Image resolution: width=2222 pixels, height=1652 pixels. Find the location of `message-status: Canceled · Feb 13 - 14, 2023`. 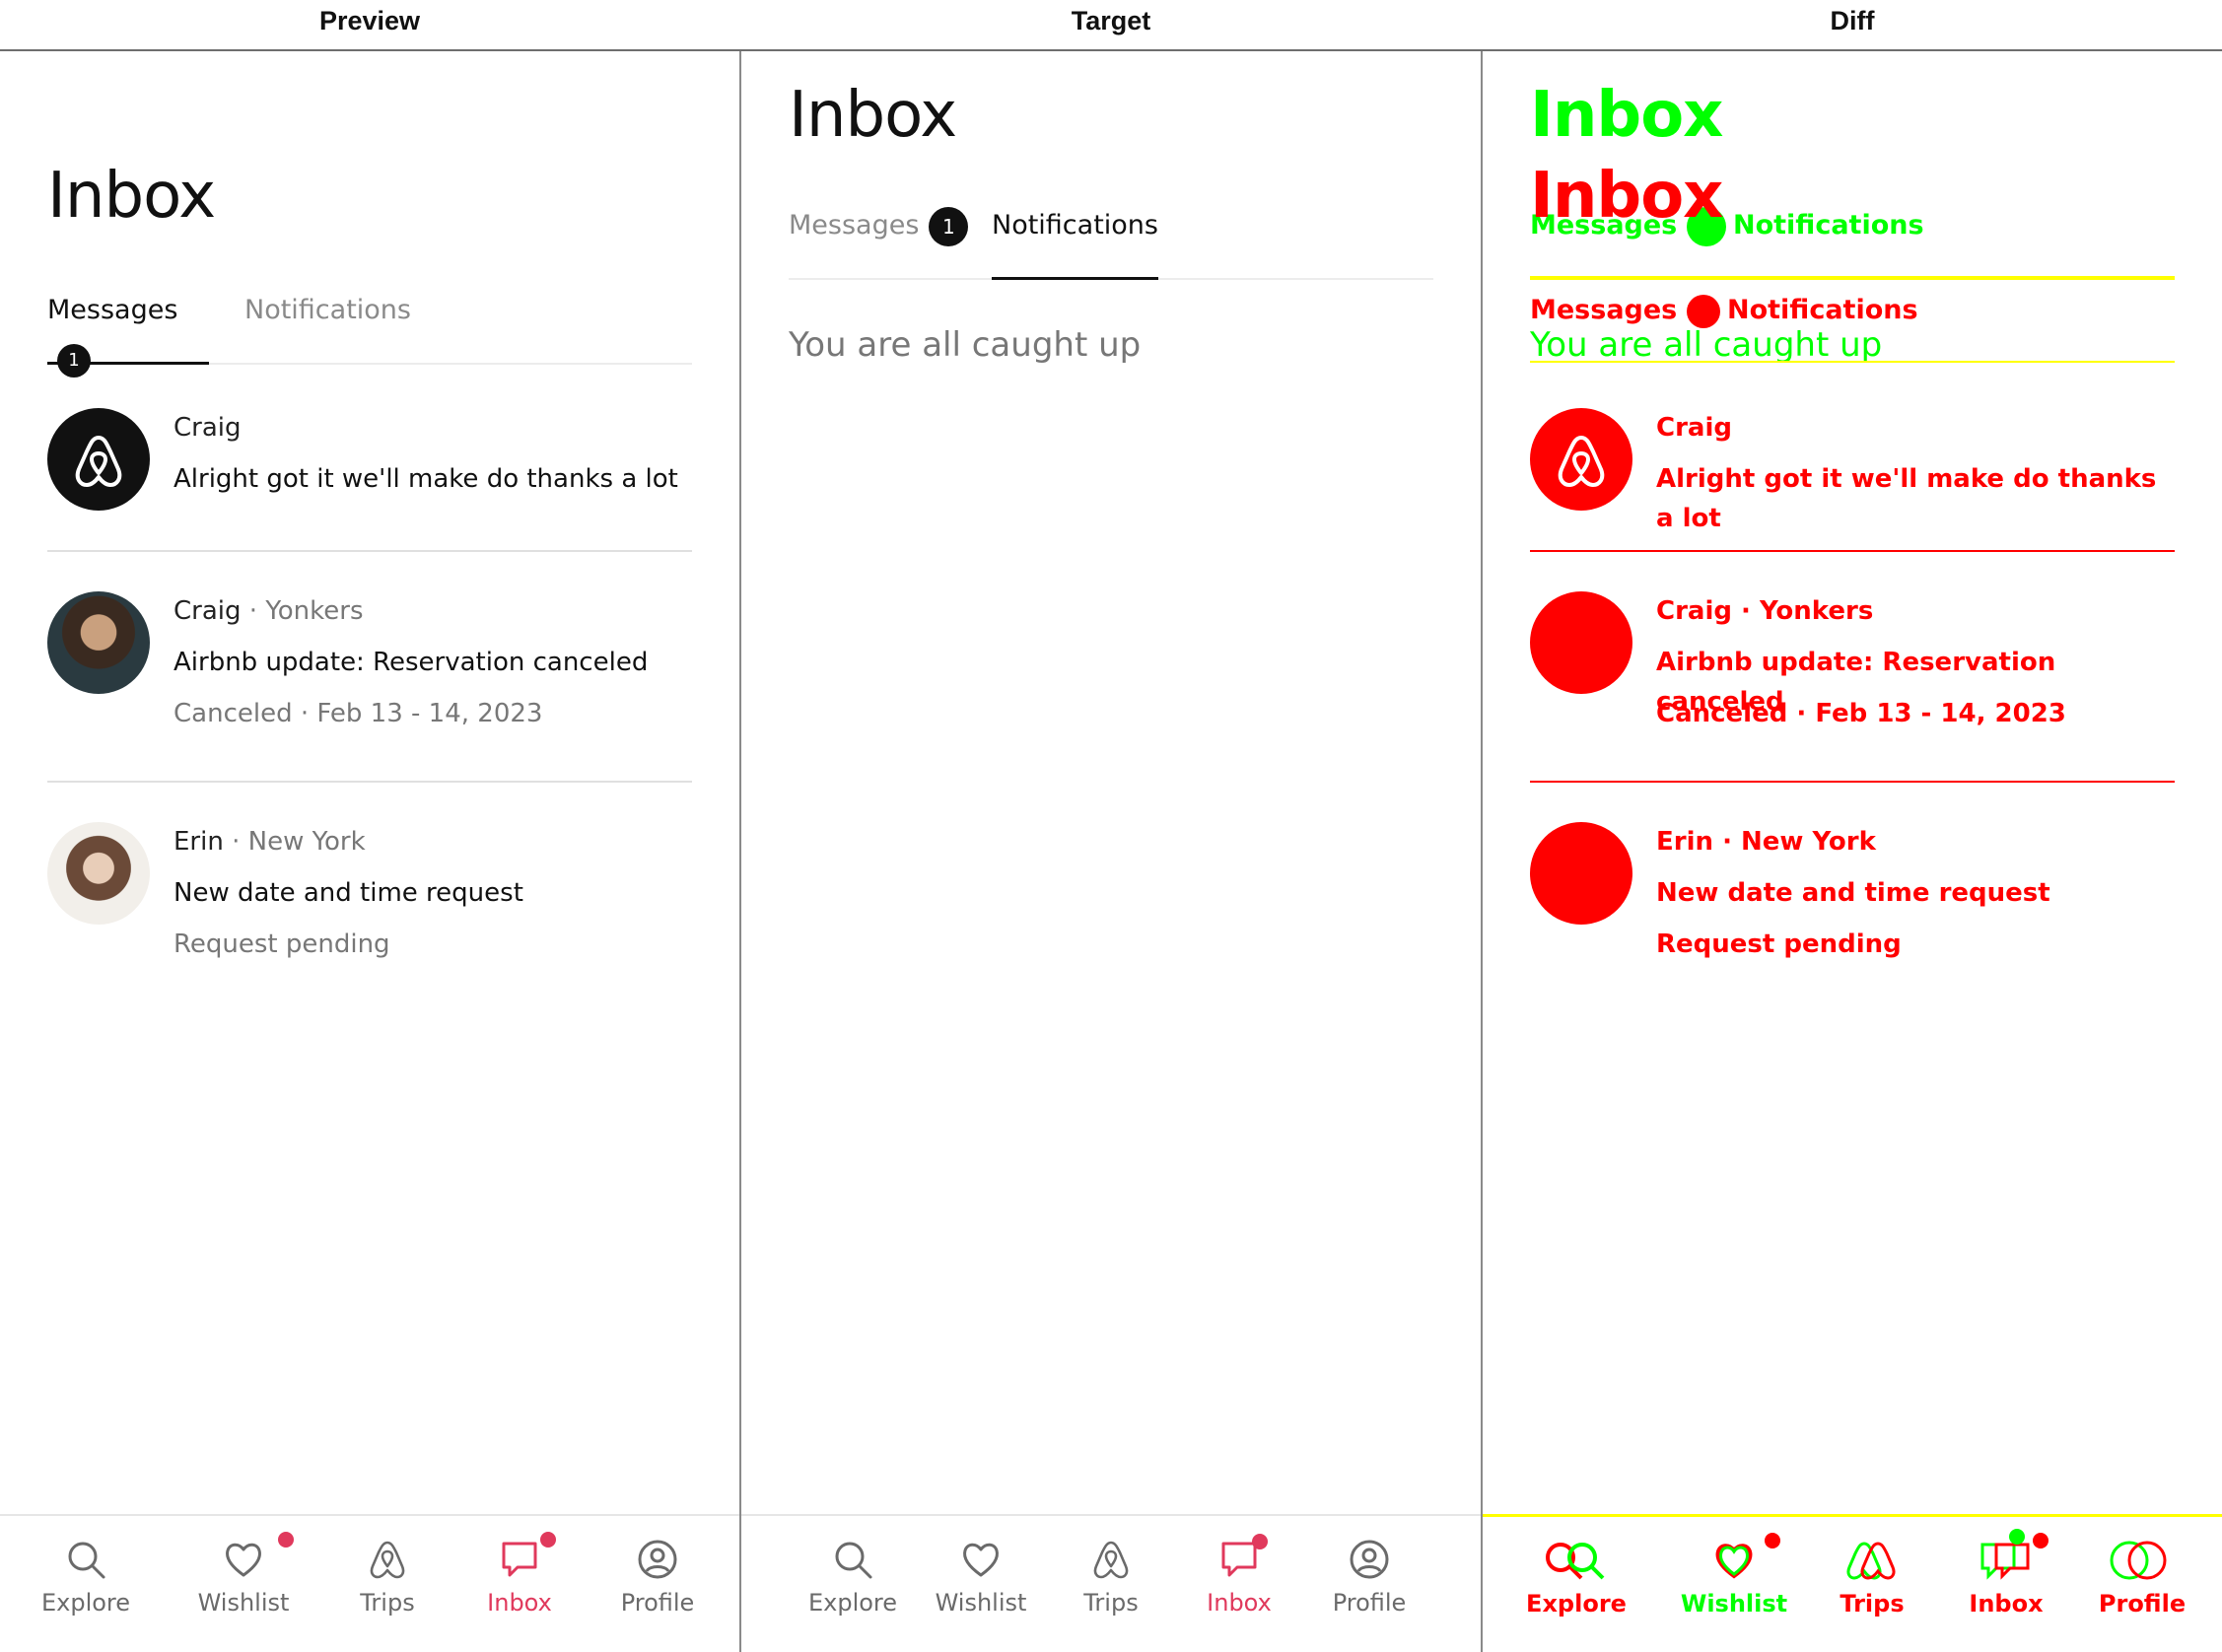

message-status: Canceled · Feb 13 - 14, 2023 is located at coordinates (358, 713).